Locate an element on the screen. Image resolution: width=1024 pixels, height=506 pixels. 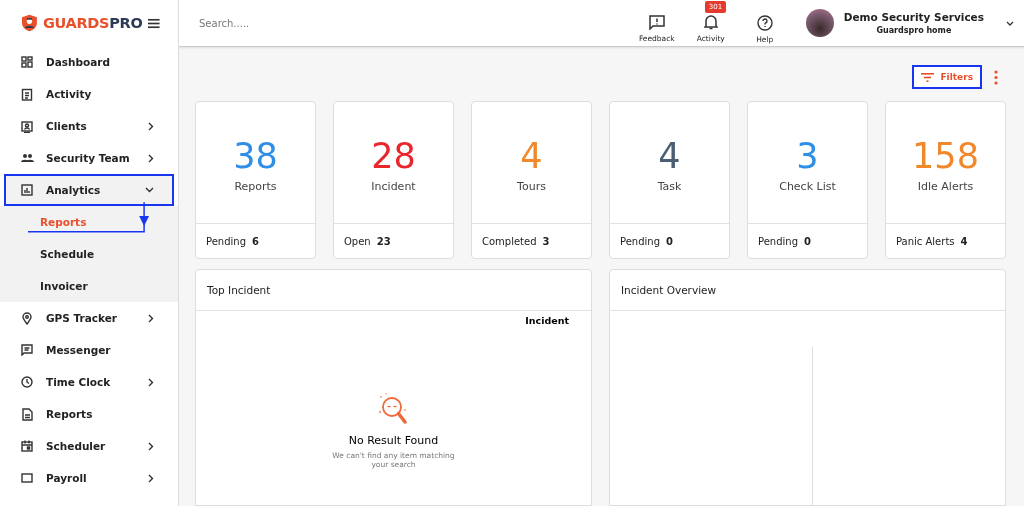
sidebar-item: Security Team is located at coordinates (89, 158).